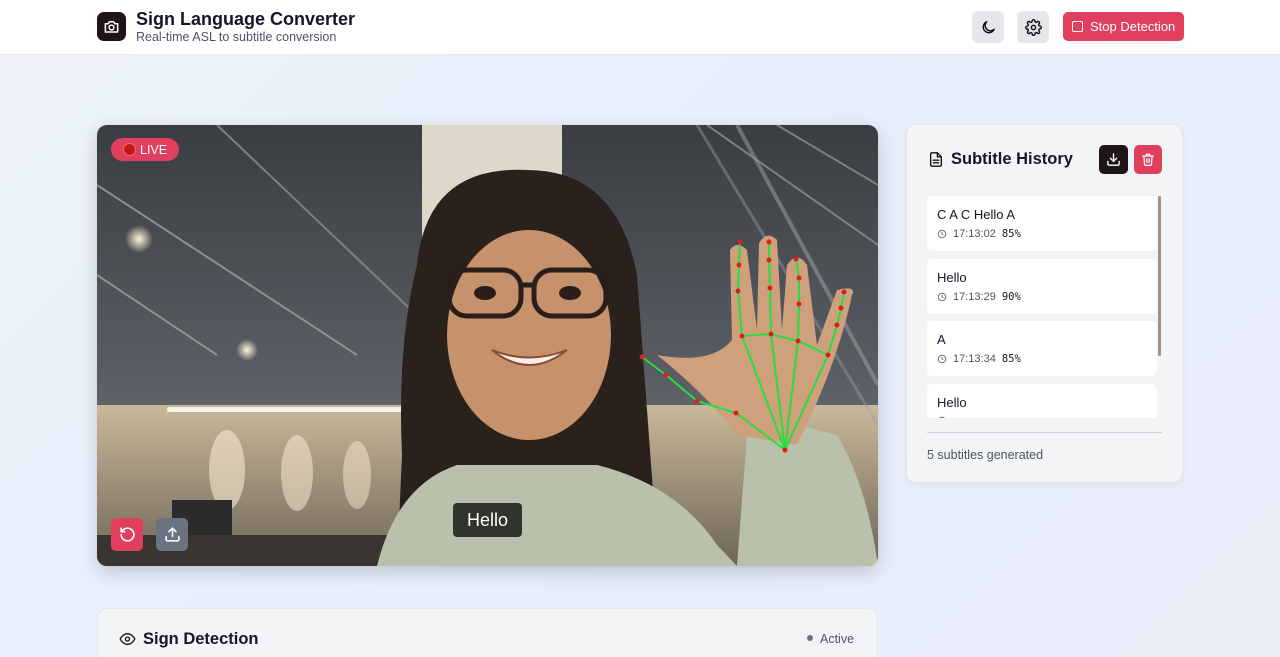  I want to click on gear-icon, so click(1033, 27).